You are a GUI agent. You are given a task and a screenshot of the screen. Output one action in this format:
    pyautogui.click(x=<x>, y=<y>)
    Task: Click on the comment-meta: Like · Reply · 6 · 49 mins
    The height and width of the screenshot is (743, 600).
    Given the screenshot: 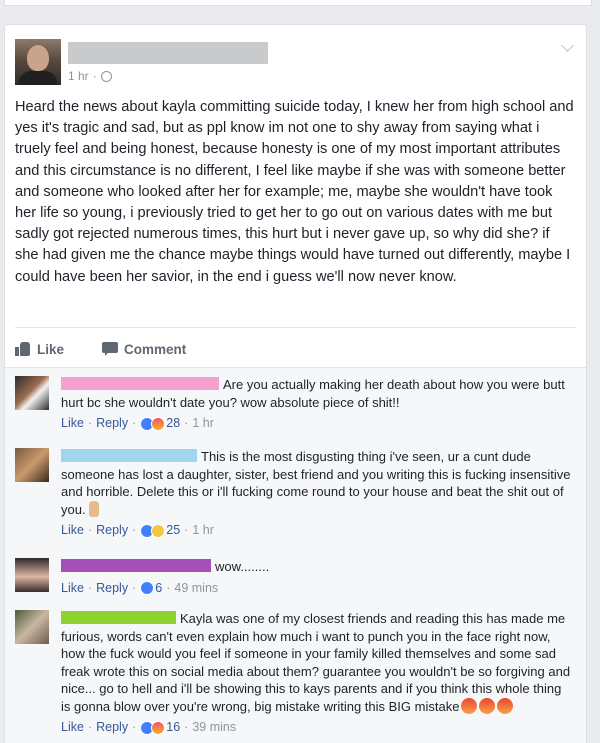 What is the action you would take?
    pyautogui.click(x=316, y=589)
    